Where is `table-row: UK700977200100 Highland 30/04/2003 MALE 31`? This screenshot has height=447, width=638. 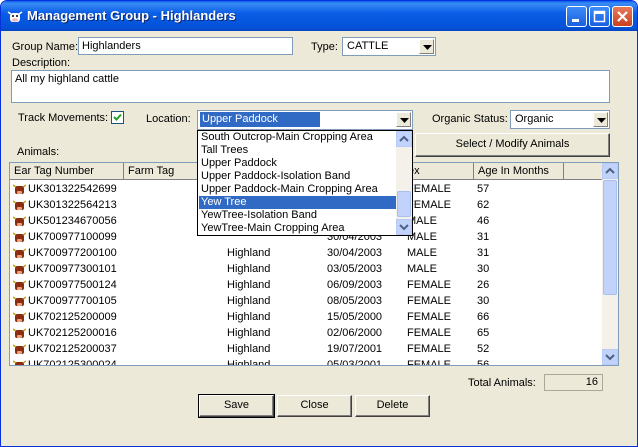
table-row: UK700977200100 Highland 30/04/2003 MALE 31 is located at coordinates (307, 253).